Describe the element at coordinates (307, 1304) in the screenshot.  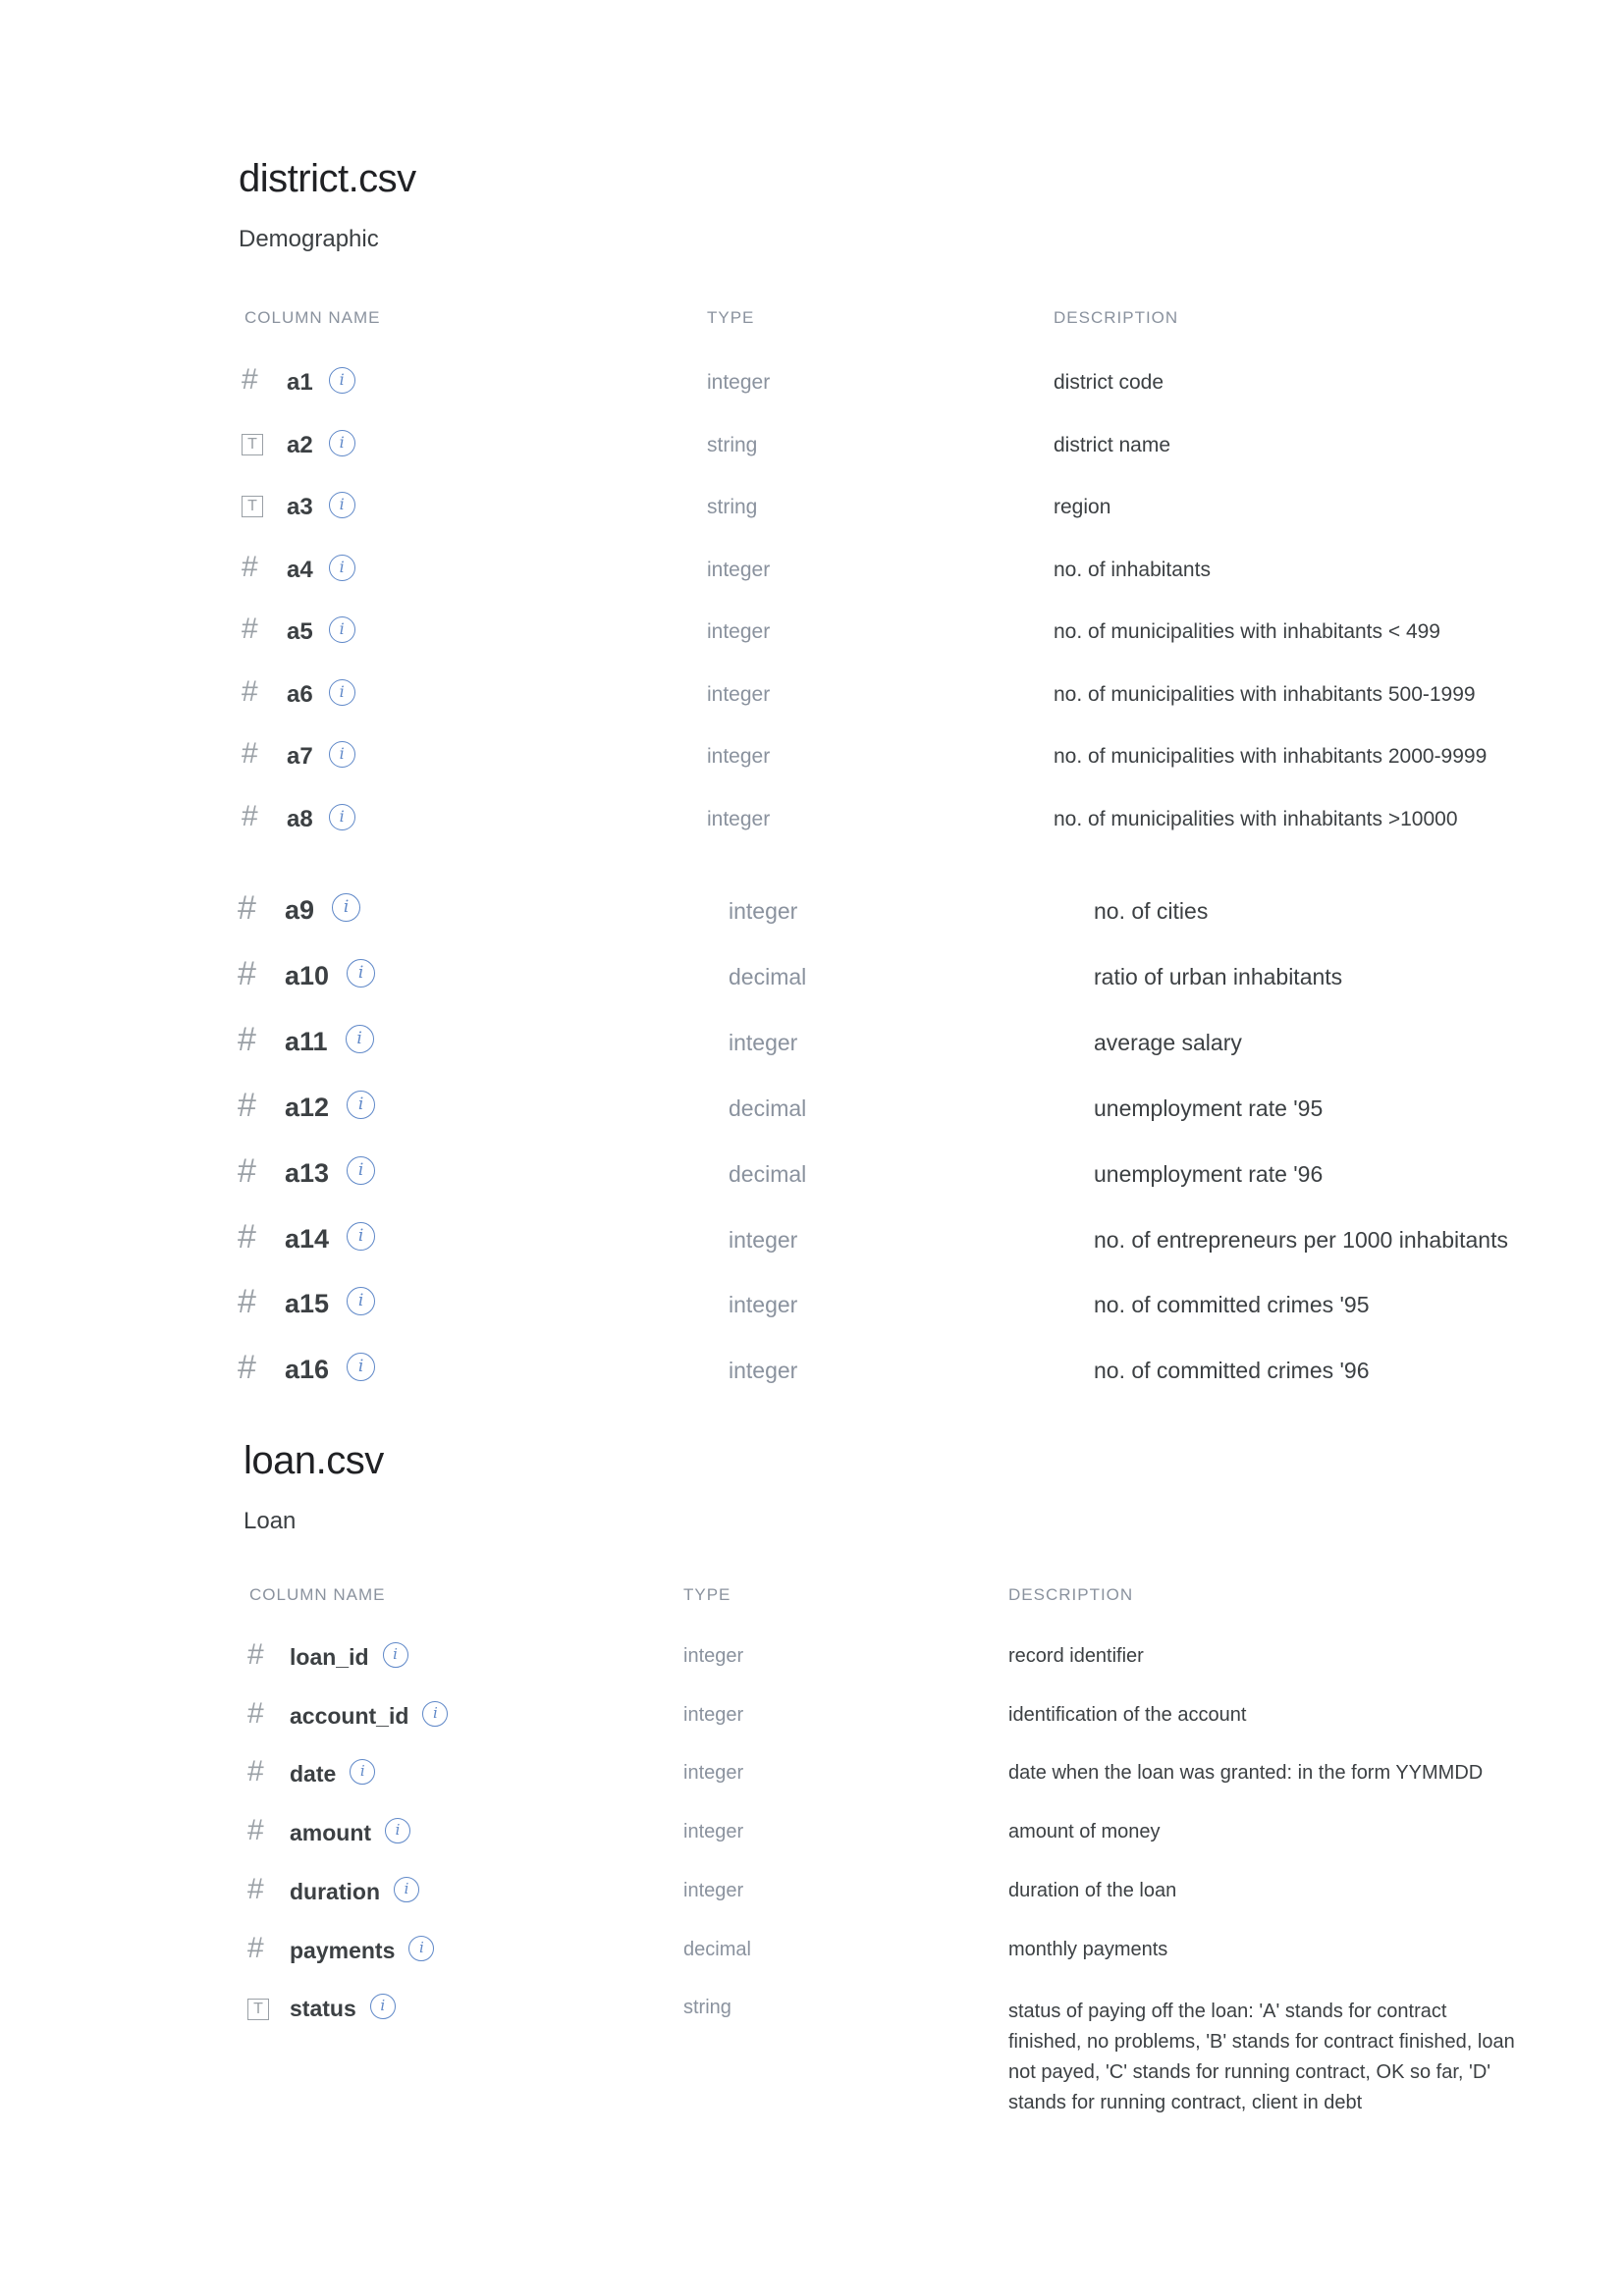
I see `column-name: a15` at that location.